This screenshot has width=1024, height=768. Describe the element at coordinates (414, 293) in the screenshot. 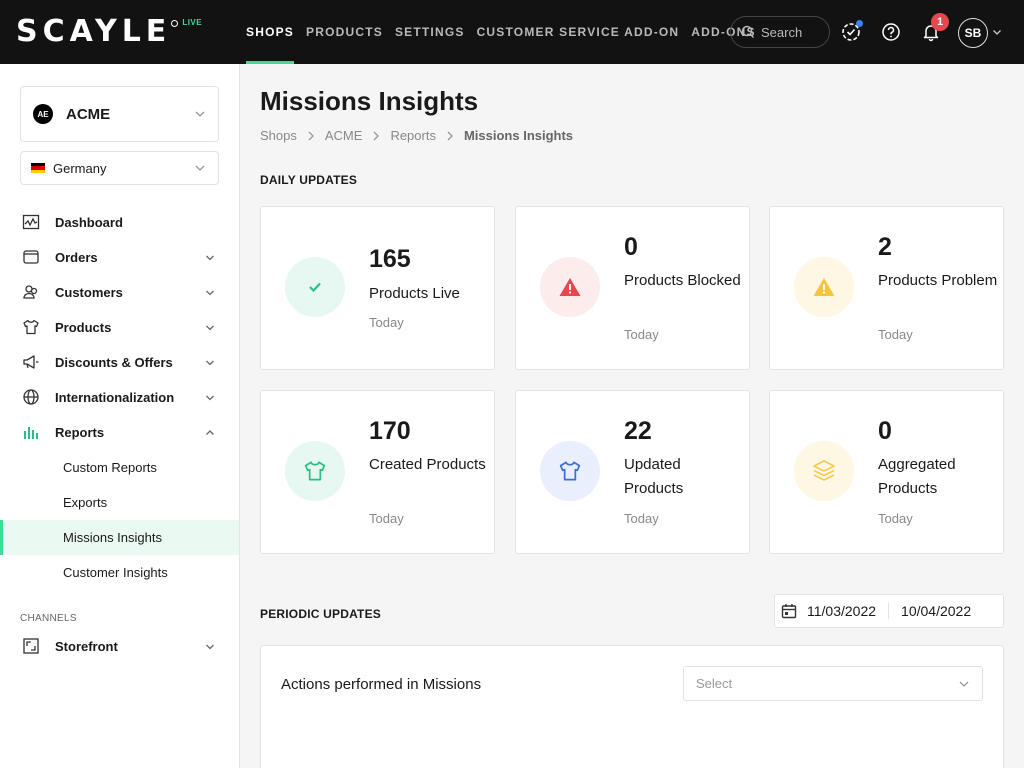

I see `stat-label: Products Live` at that location.